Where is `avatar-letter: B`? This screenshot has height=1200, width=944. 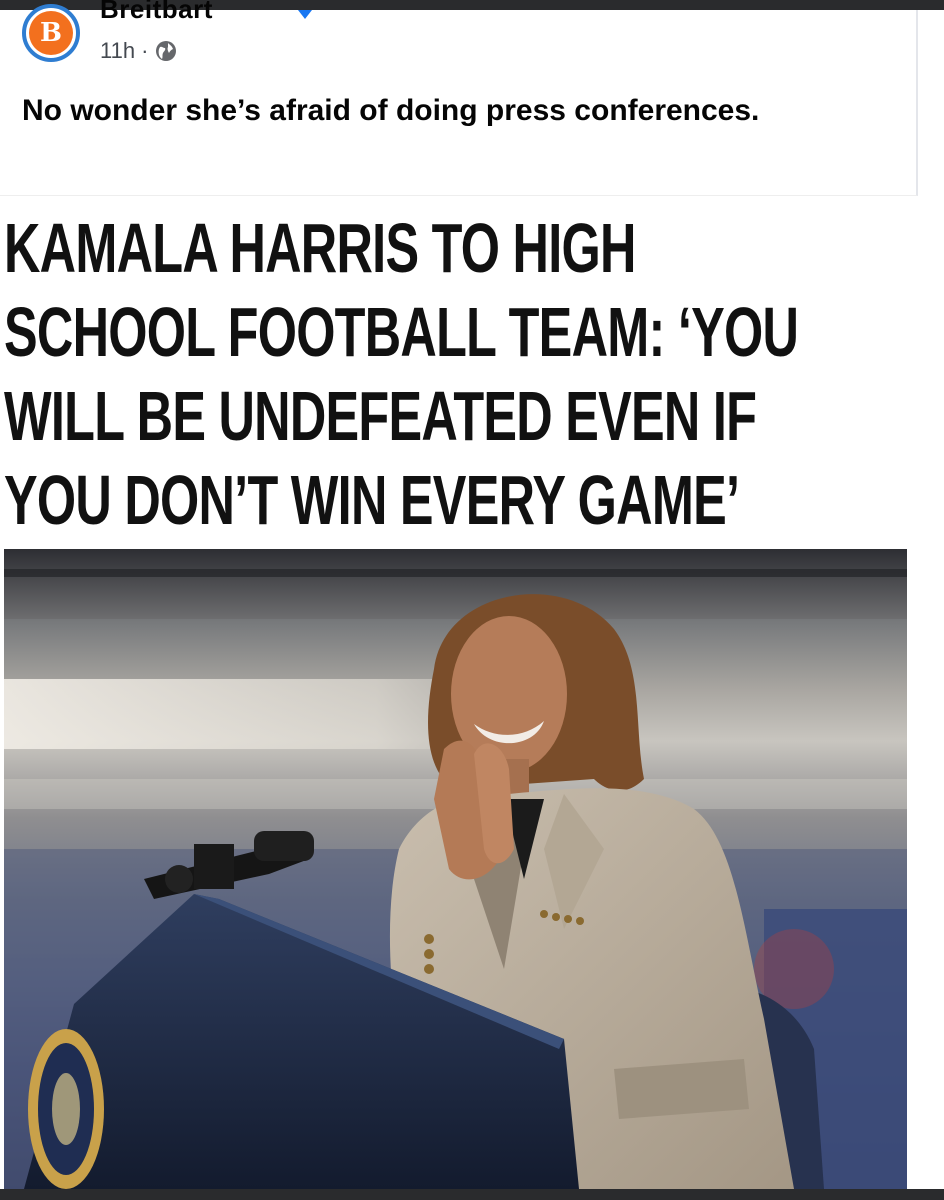 avatar-letter: B is located at coordinates (51, 33).